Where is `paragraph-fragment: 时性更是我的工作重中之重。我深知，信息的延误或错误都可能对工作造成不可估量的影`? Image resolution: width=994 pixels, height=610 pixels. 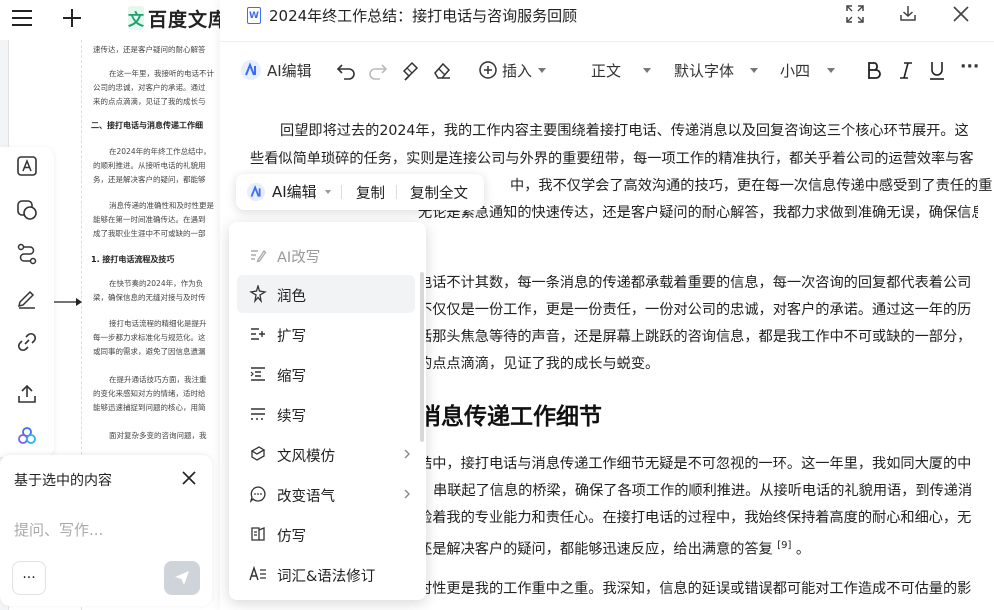
paragraph-fragment: 时性更是我的工作重中之重。我深知，信息的延误或错误都可能对工作造成不可估量的影 is located at coordinates (698, 590).